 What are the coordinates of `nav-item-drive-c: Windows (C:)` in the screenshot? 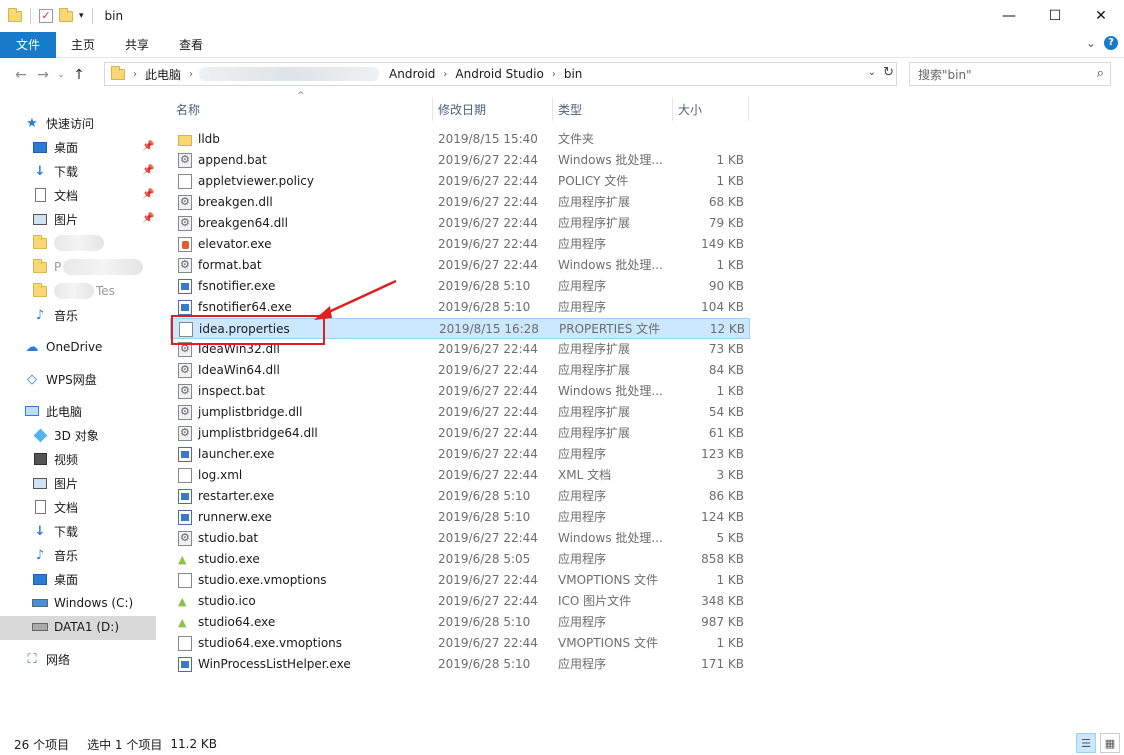 It's located at (82, 603).